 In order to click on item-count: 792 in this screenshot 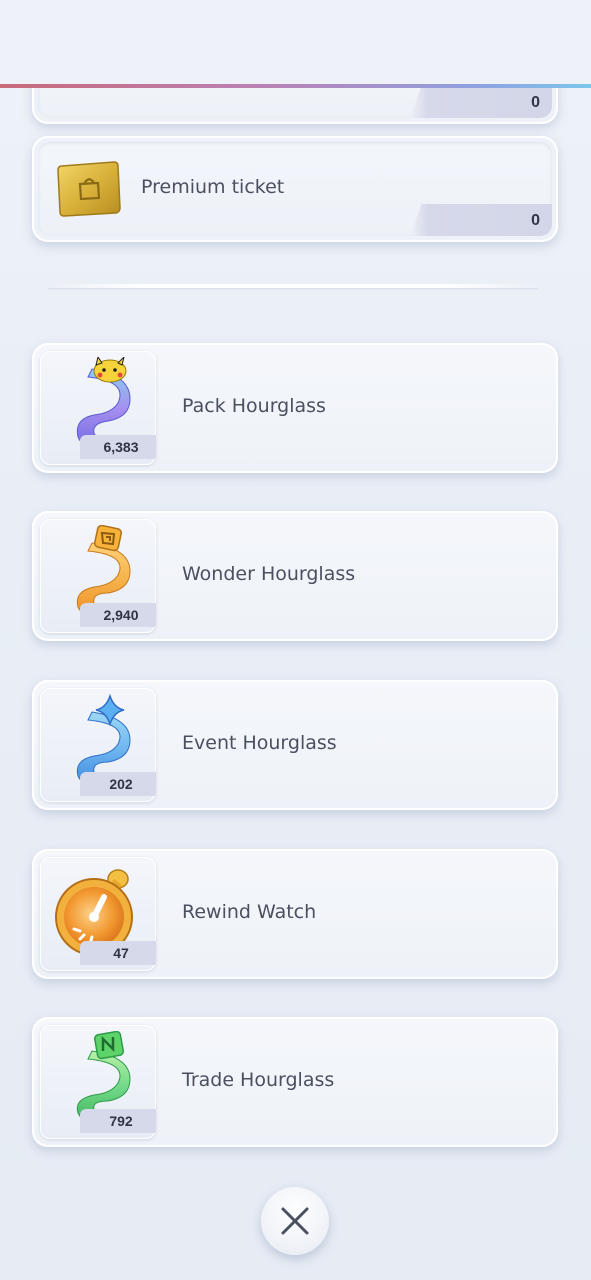, I will do `click(118, 1121)`.